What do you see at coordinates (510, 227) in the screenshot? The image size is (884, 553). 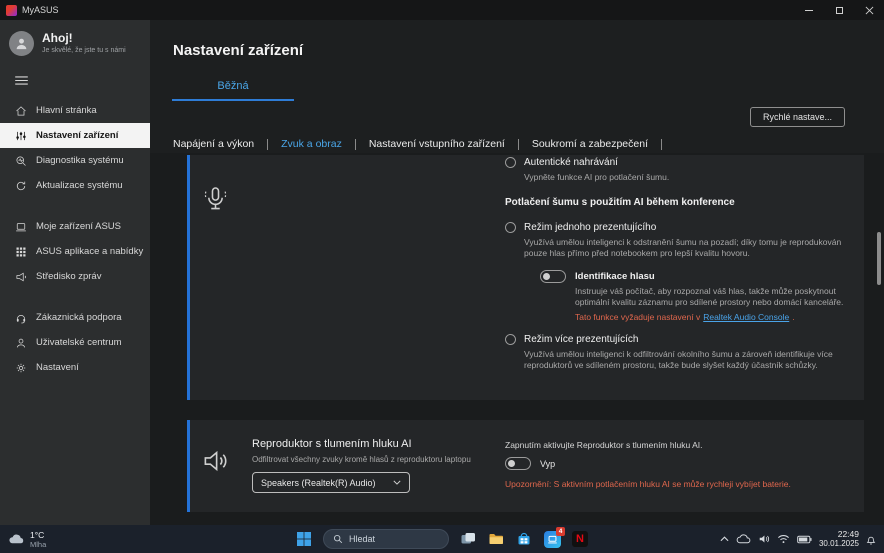 I see `radio-single-presenter` at bounding box center [510, 227].